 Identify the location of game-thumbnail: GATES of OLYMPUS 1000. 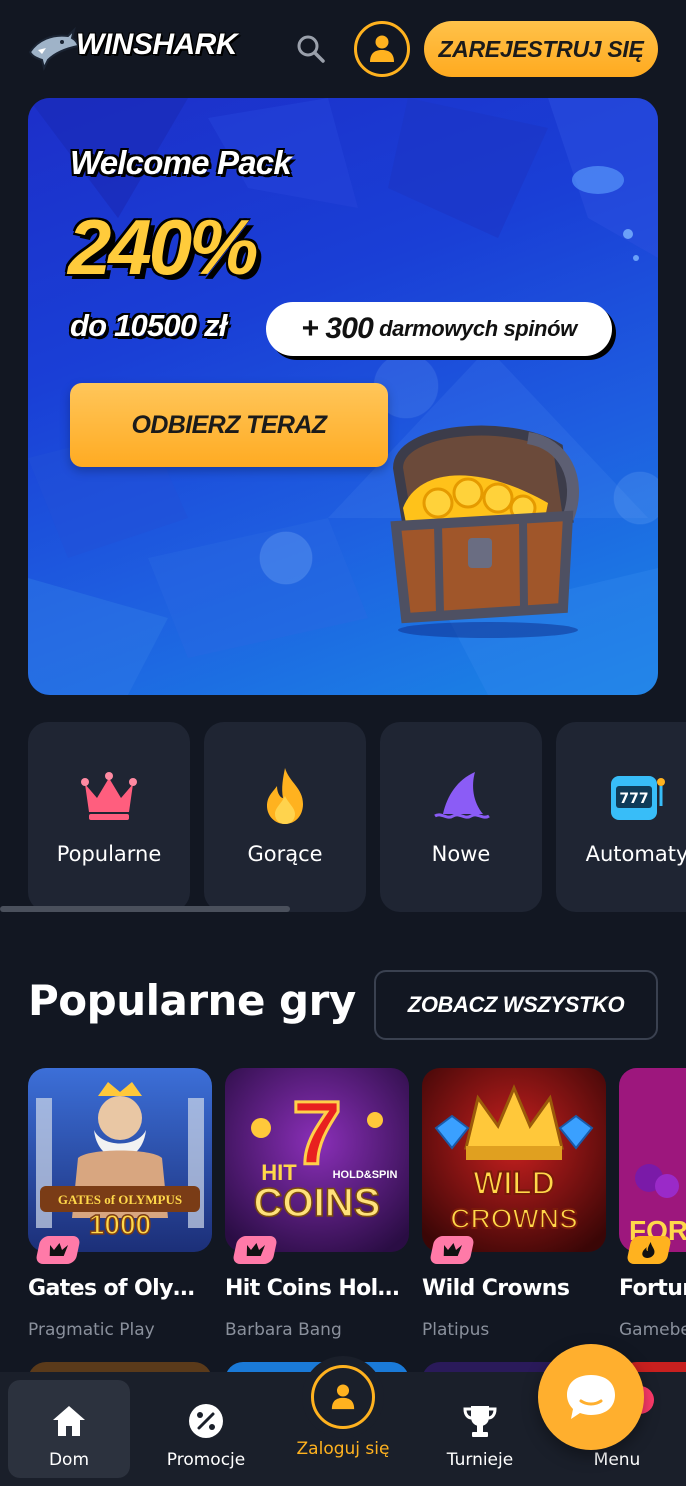
(120, 1160).